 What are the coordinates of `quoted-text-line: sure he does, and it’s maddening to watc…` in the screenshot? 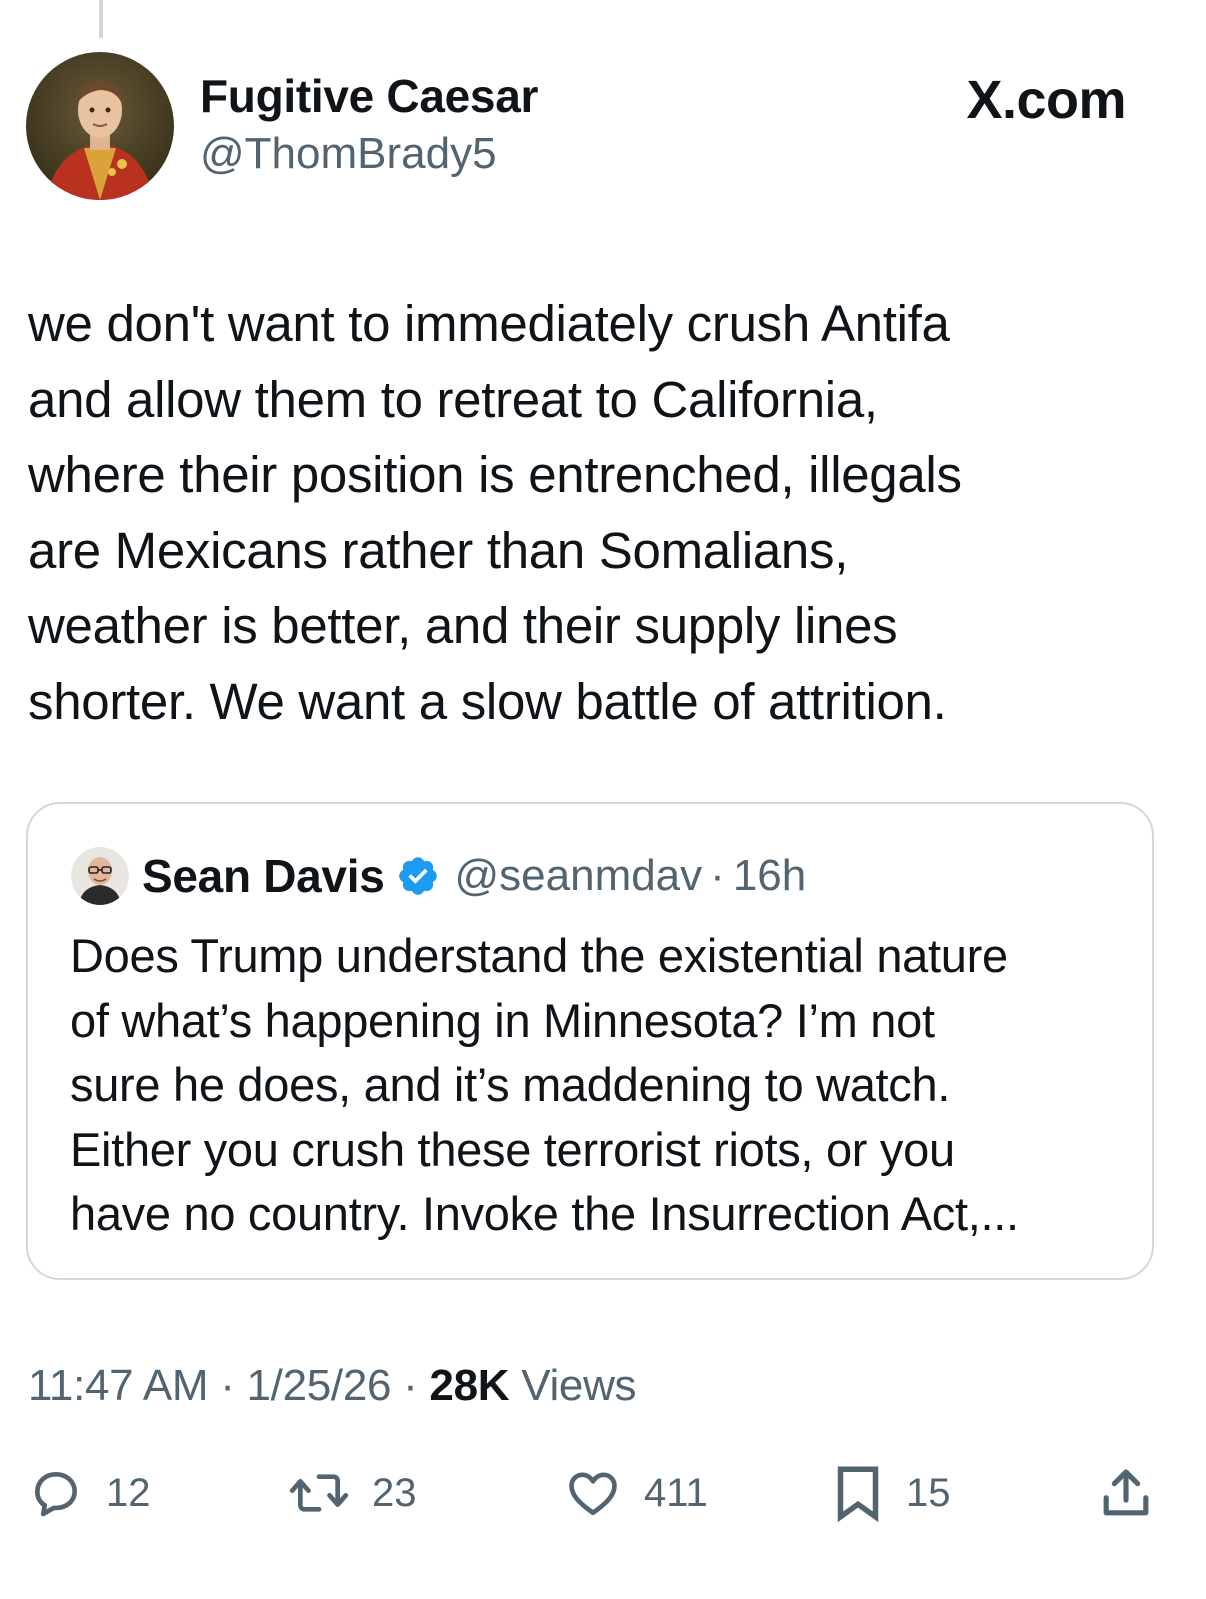 It's located at (510, 1084).